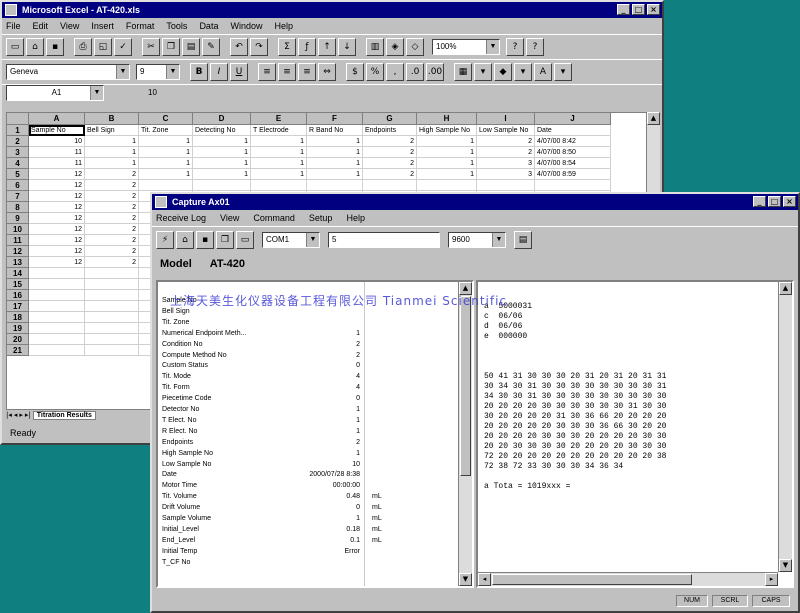 The height and width of the screenshot is (613, 800). I want to click on last-sheet-icon: ▸|, so click(28, 415).